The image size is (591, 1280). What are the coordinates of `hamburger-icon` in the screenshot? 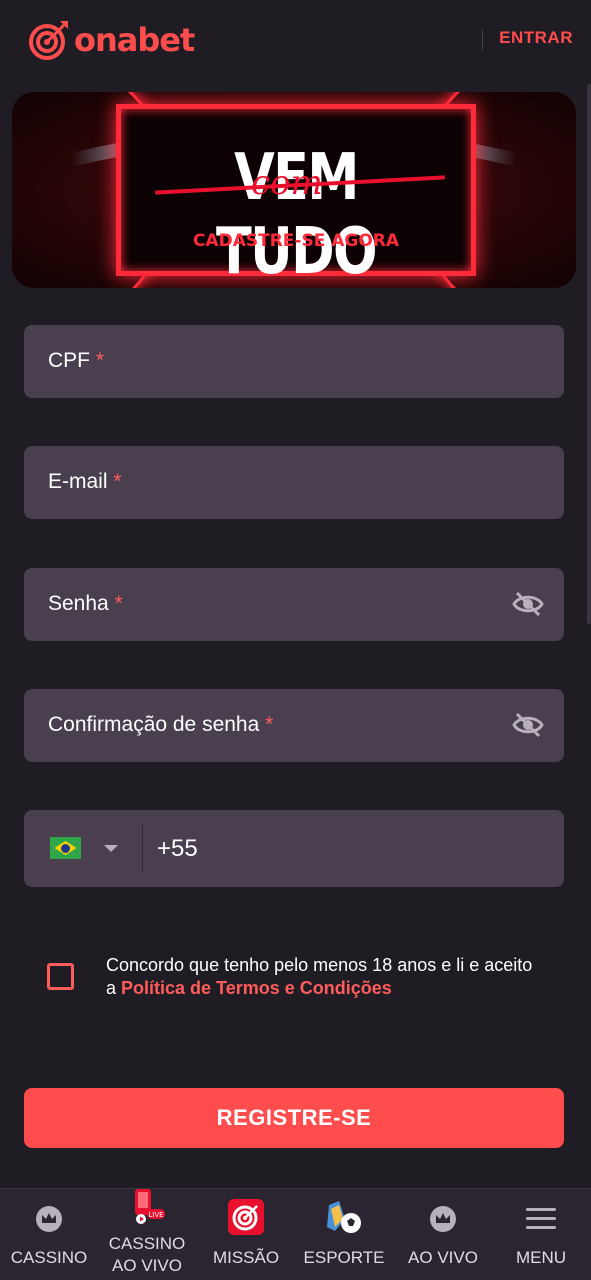 It's located at (541, 1218).